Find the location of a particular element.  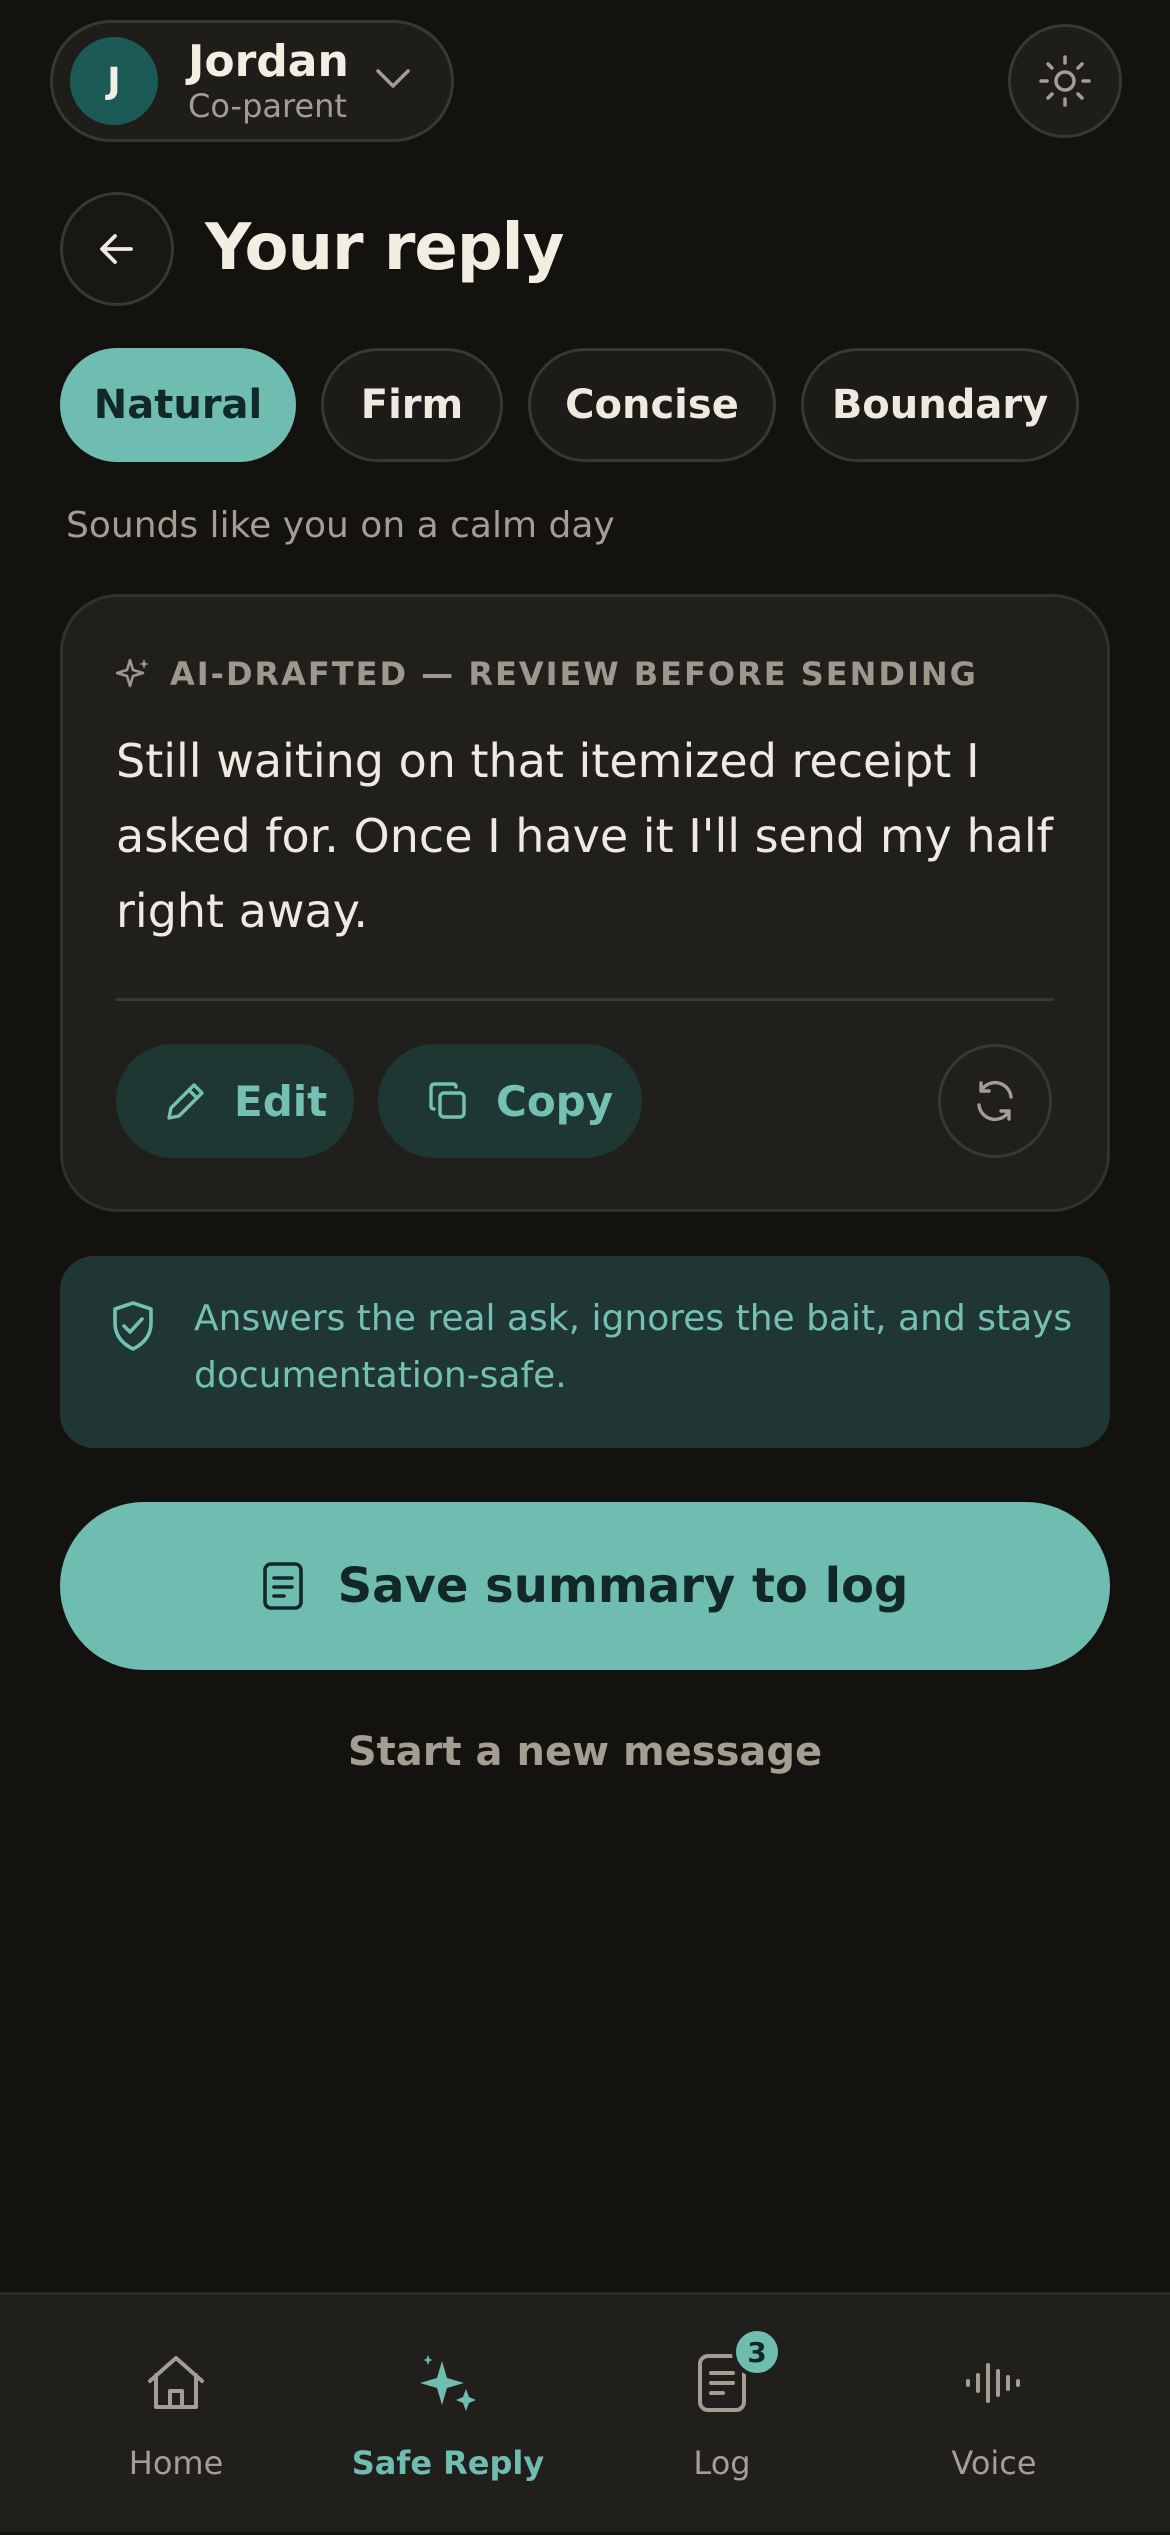

back-button is located at coordinates (117, 249).